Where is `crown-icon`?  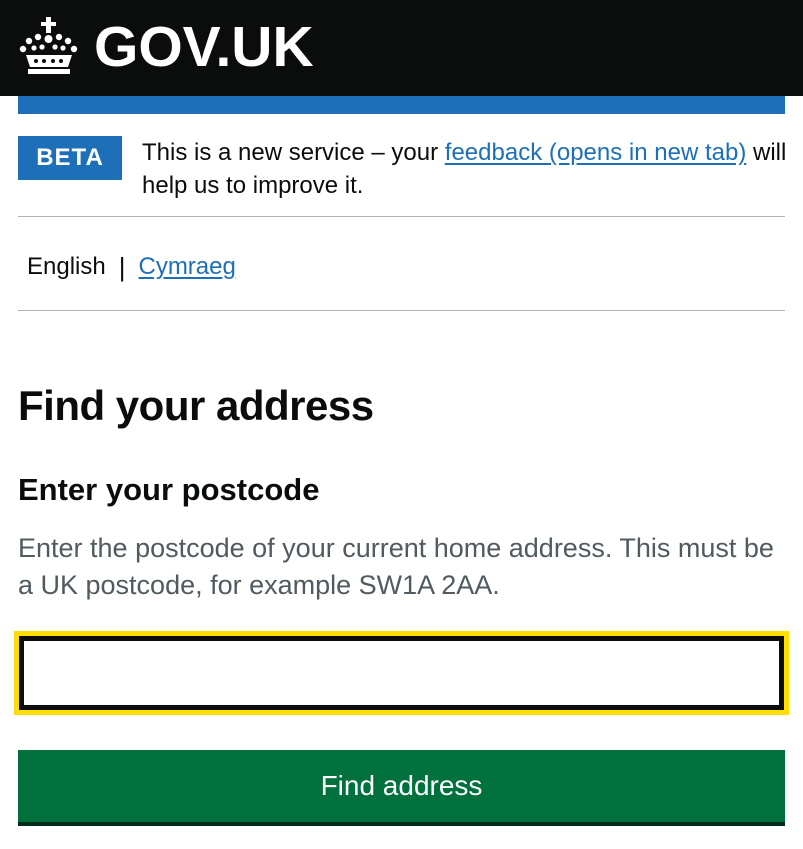 crown-icon is located at coordinates (48, 45).